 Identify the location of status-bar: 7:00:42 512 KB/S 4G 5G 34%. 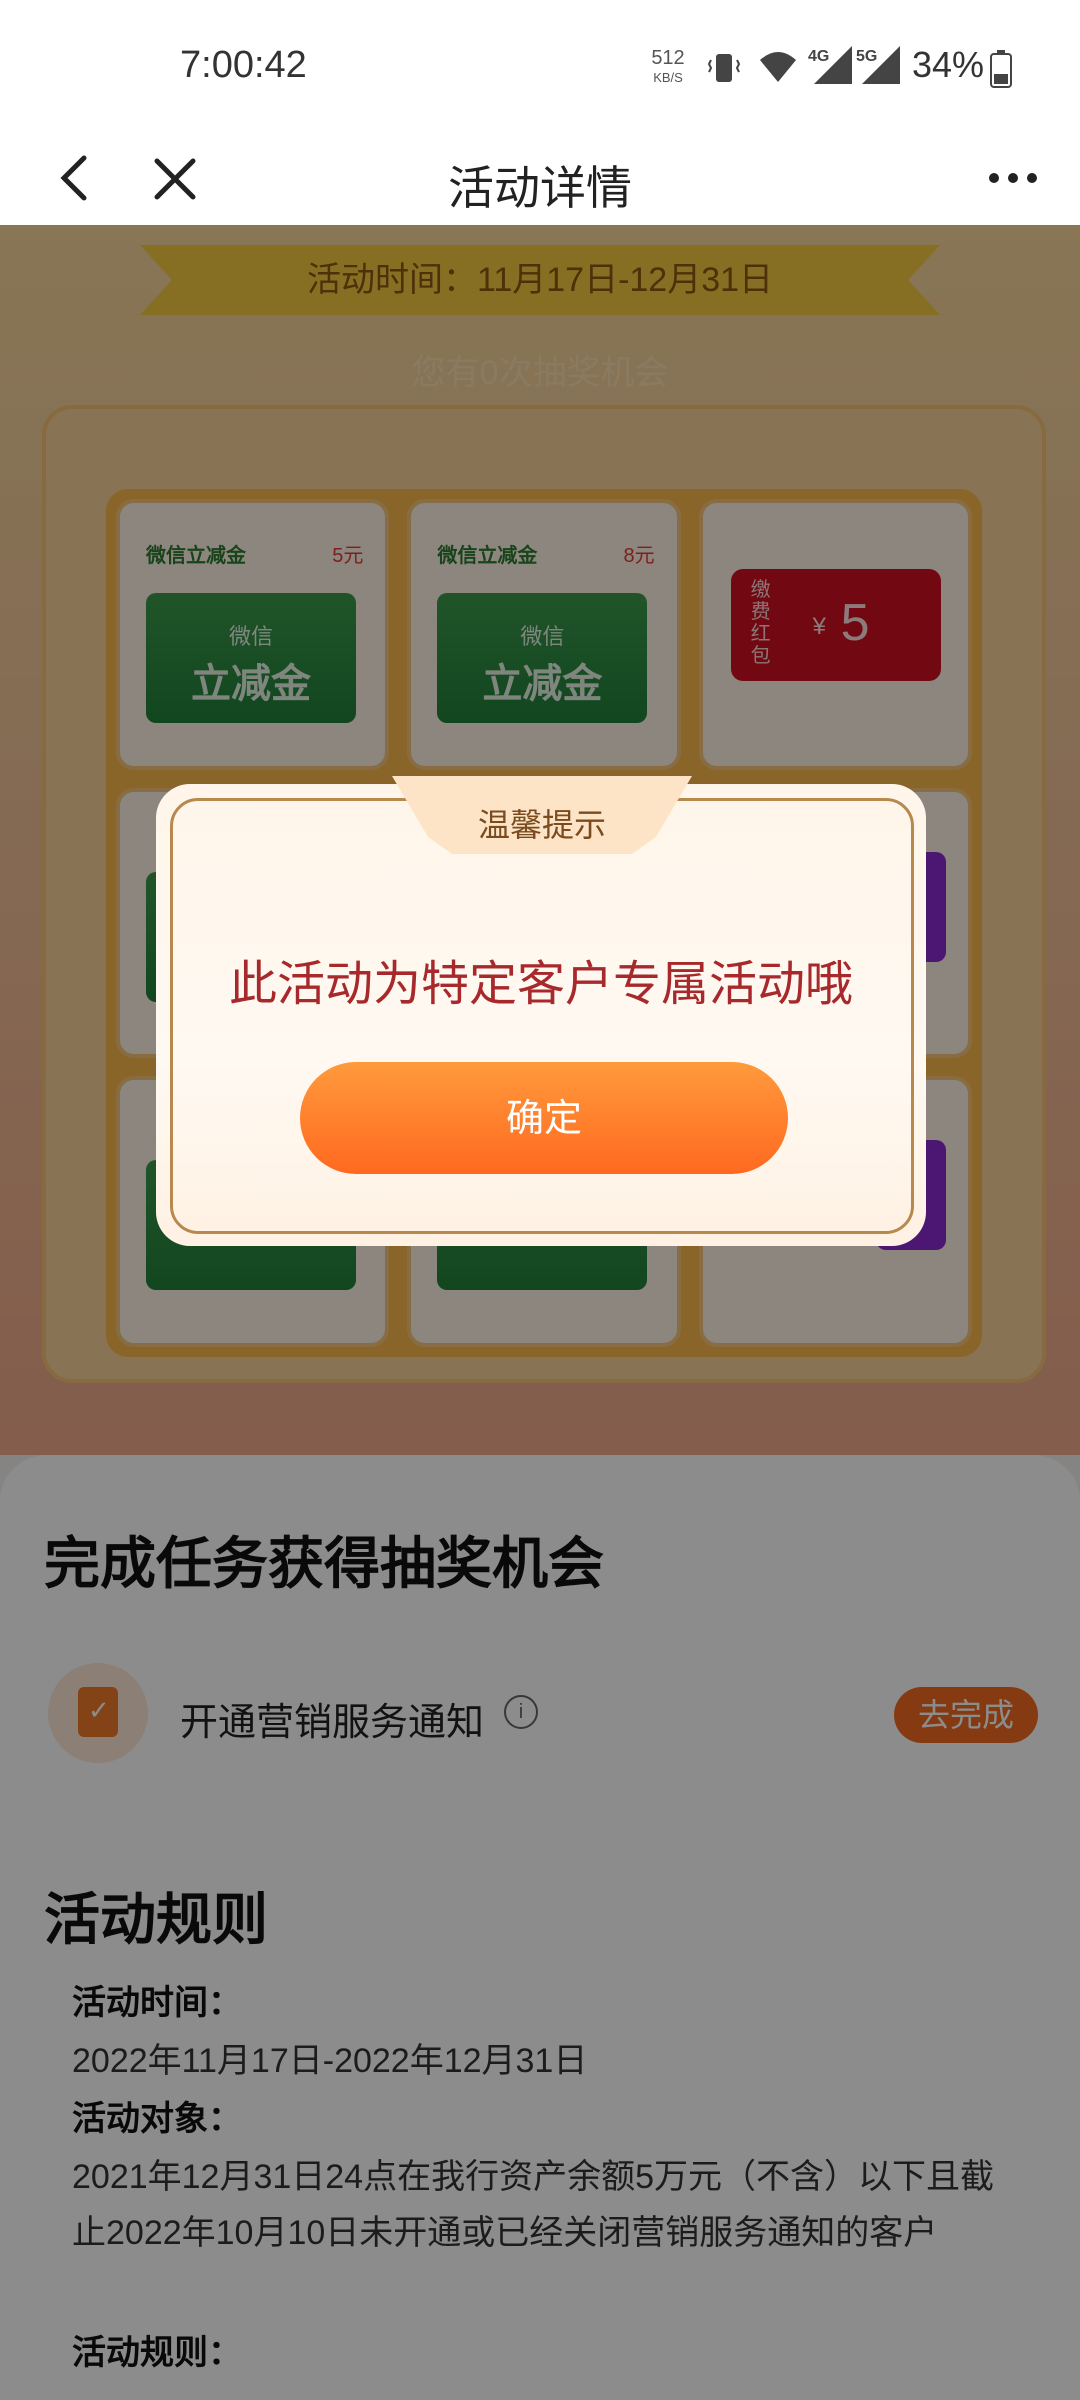
(540, 65).